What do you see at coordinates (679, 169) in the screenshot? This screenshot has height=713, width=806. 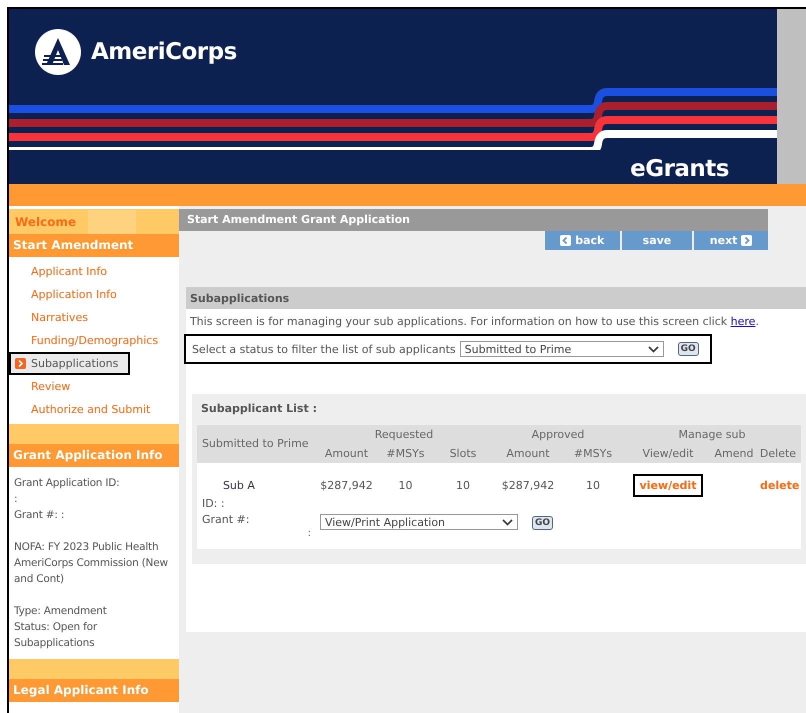 I see `app-title: eGrants` at bounding box center [679, 169].